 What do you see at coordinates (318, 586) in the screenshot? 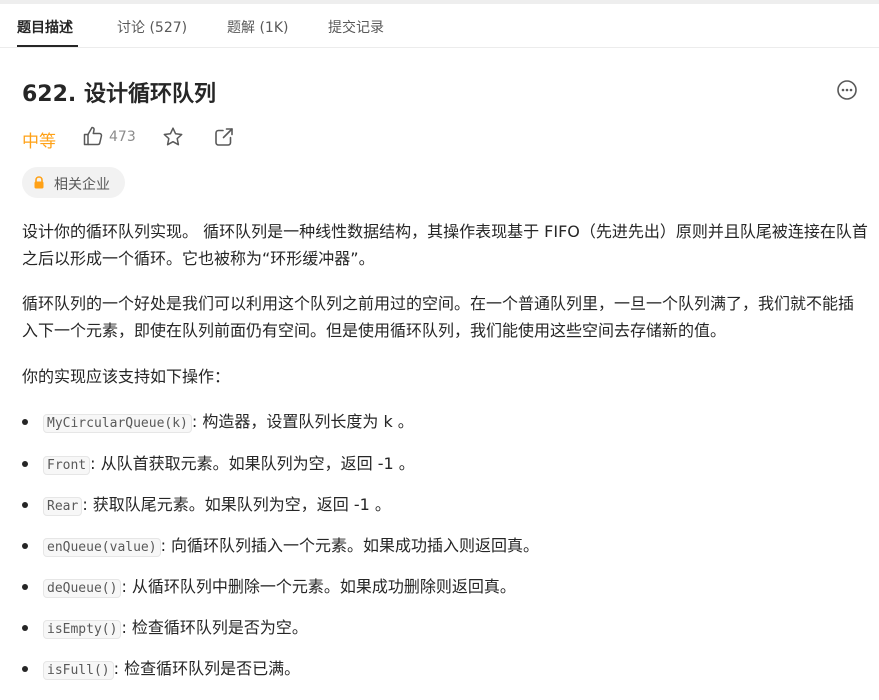
I see `operation-description: : 从循环队列中删除一个元素。如果成功删除则返回真。` at bounding box center [318, 586].